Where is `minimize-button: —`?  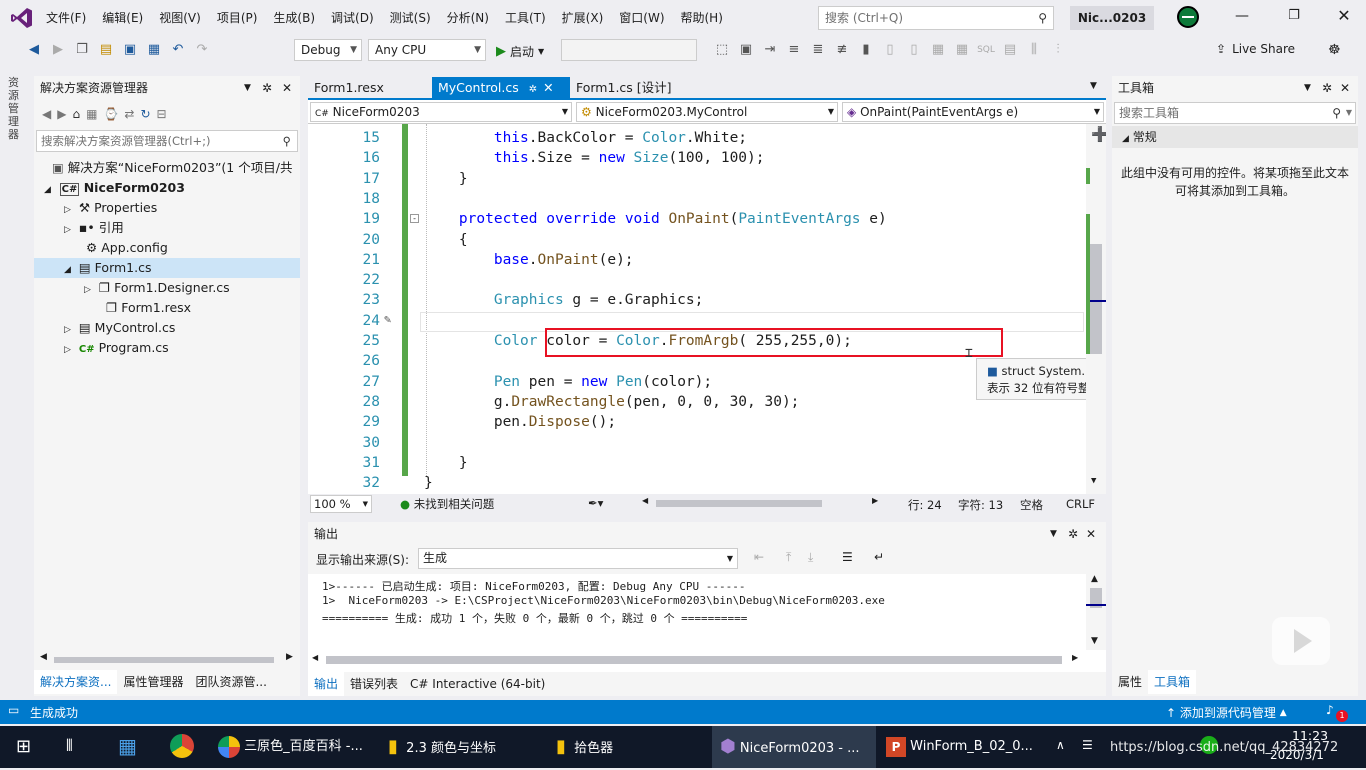
minimize-button: — is located at coordinates (1242, 18).